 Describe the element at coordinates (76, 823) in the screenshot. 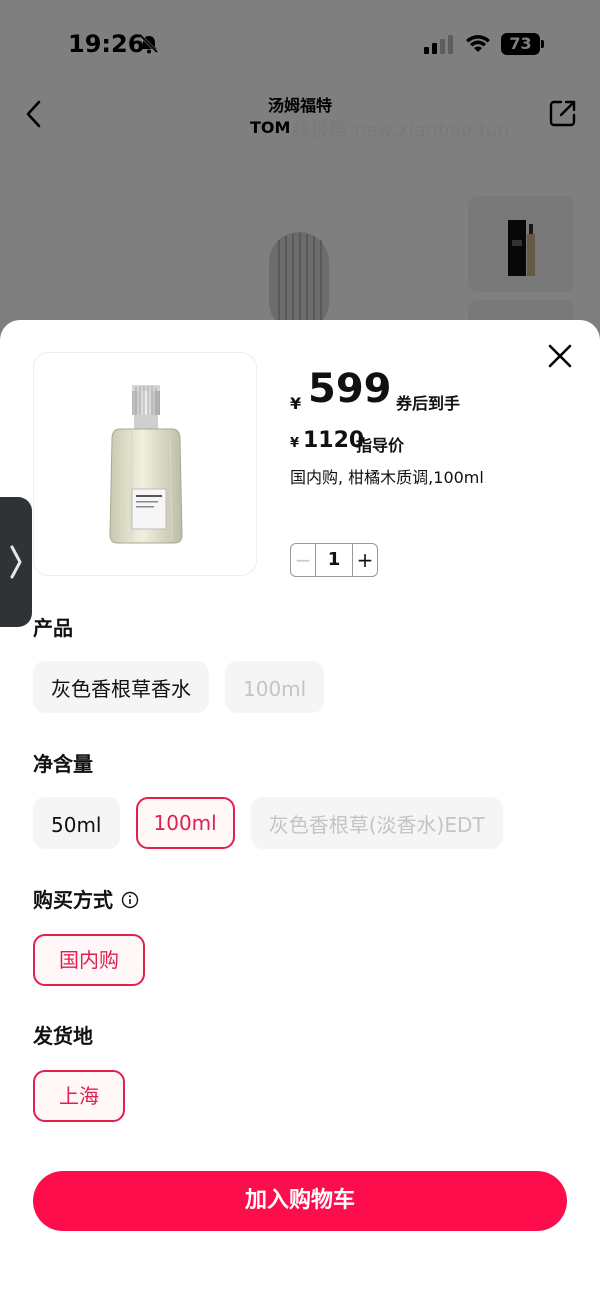

I see `option-volume-50ml: 50ml` at that location.